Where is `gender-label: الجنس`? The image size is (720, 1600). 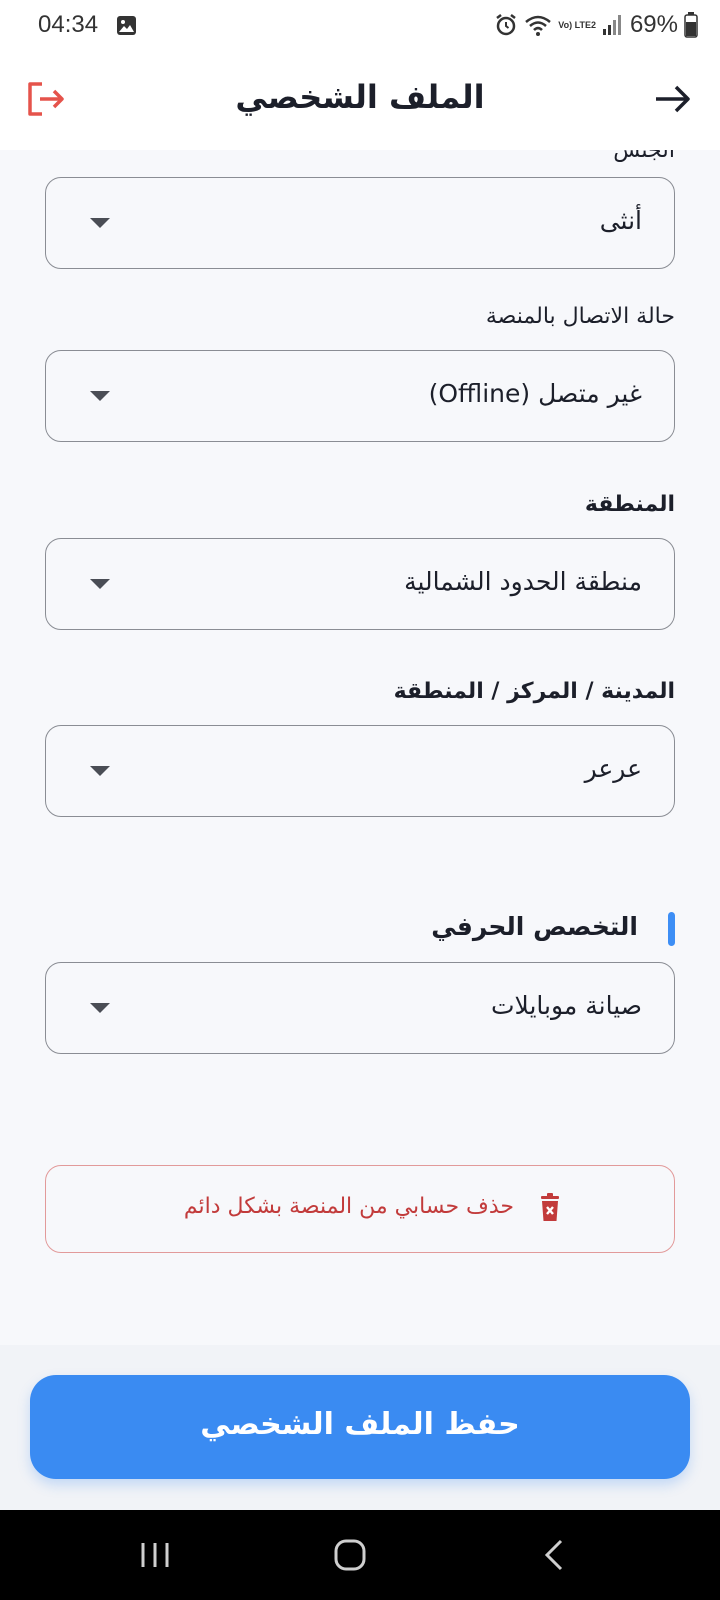
gender-label: الجنس is located at coordinates (644, 156).